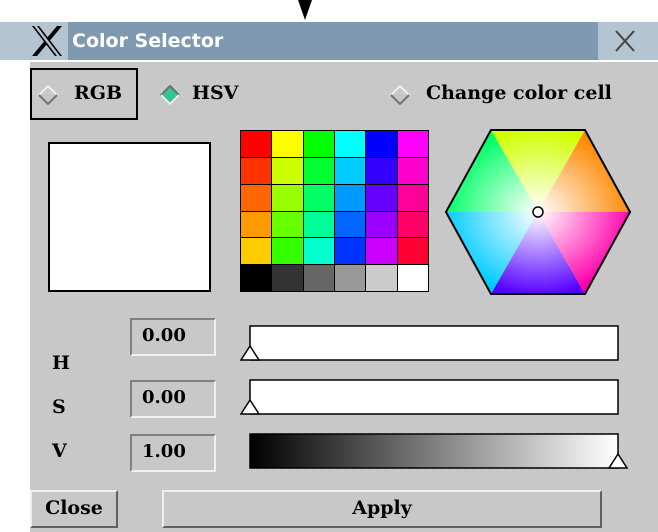 The height and width of the screenshot is (532, 658). Describe the element at coordinates (437, 452) in the screenshot. I see `v-slider` at that location.